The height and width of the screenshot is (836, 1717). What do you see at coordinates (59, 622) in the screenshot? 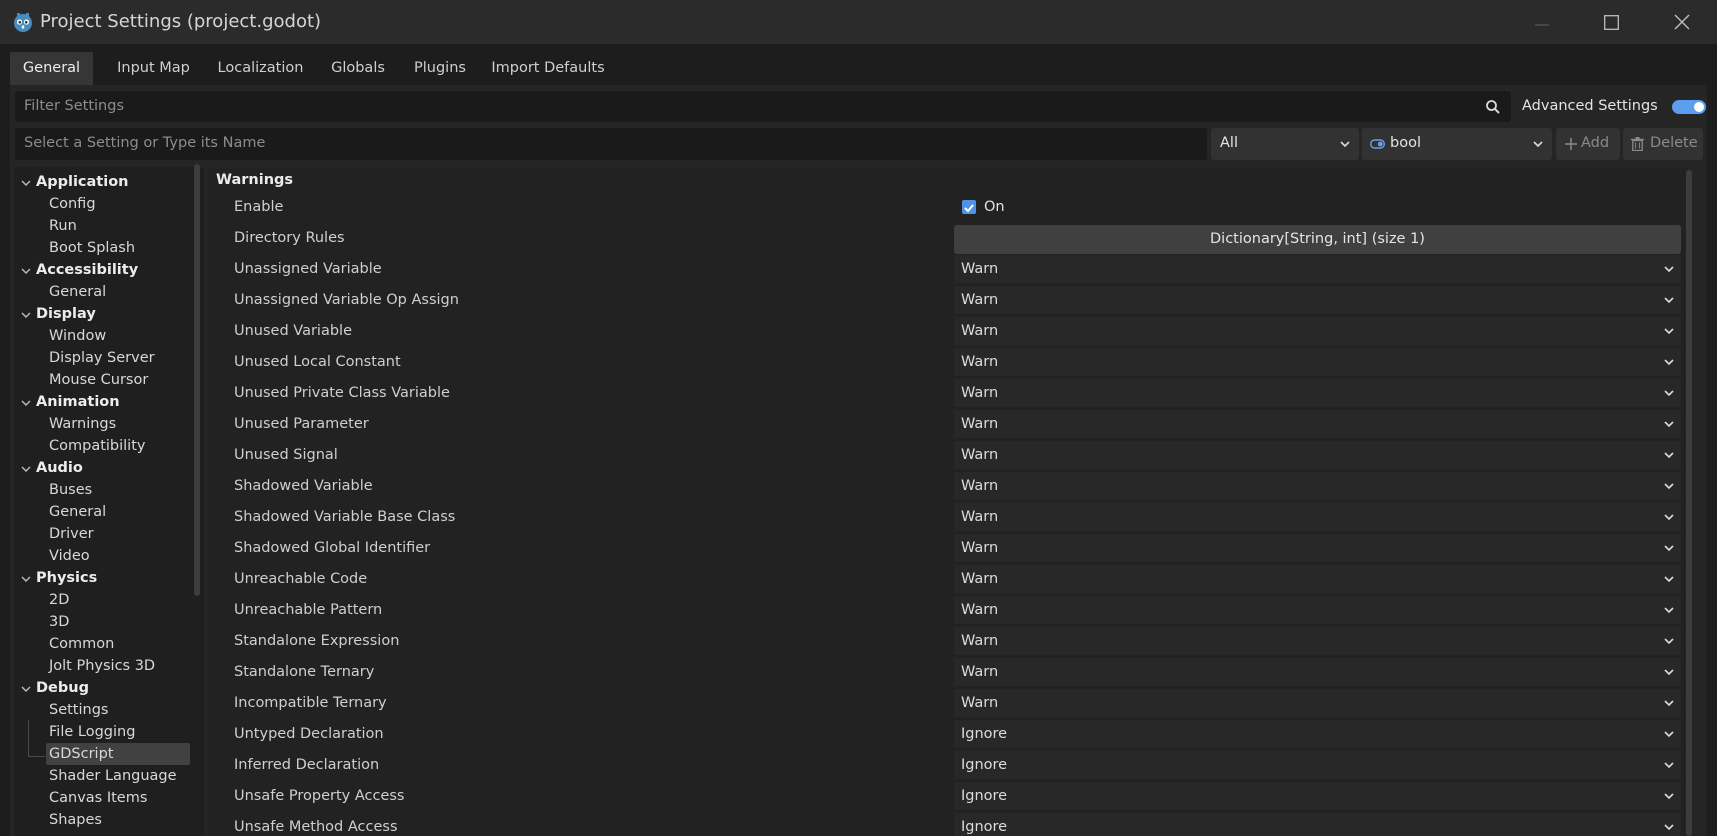
I see `tree-item-3d: 3D` at bounding box center [59, 622].